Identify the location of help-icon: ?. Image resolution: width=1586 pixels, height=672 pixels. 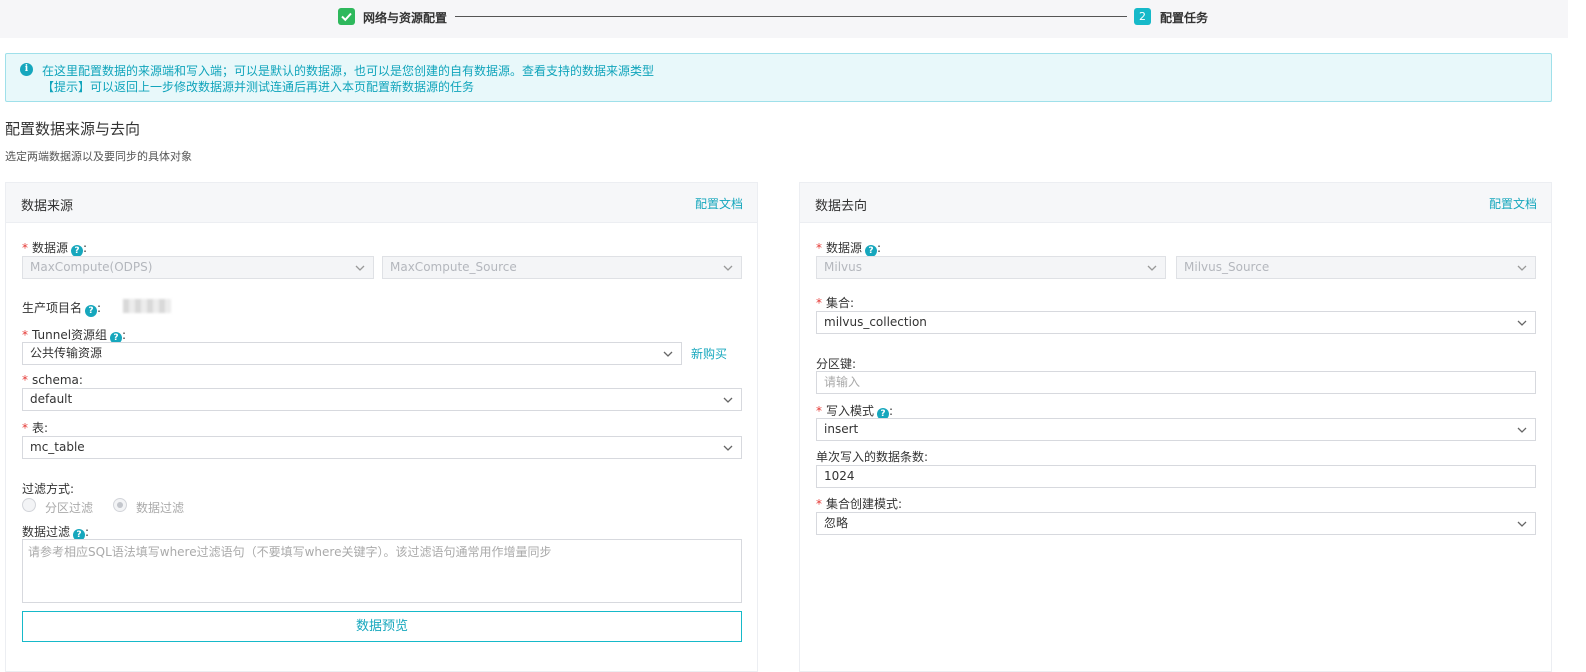
(91, 311).